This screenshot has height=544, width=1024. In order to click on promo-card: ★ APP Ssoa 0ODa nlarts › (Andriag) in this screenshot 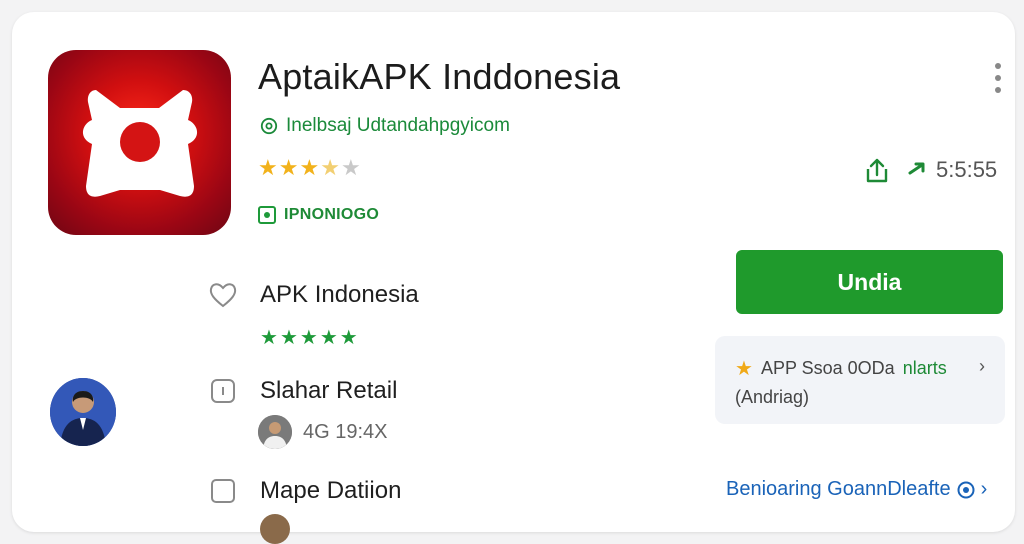, I will do `click(860, 380)`.